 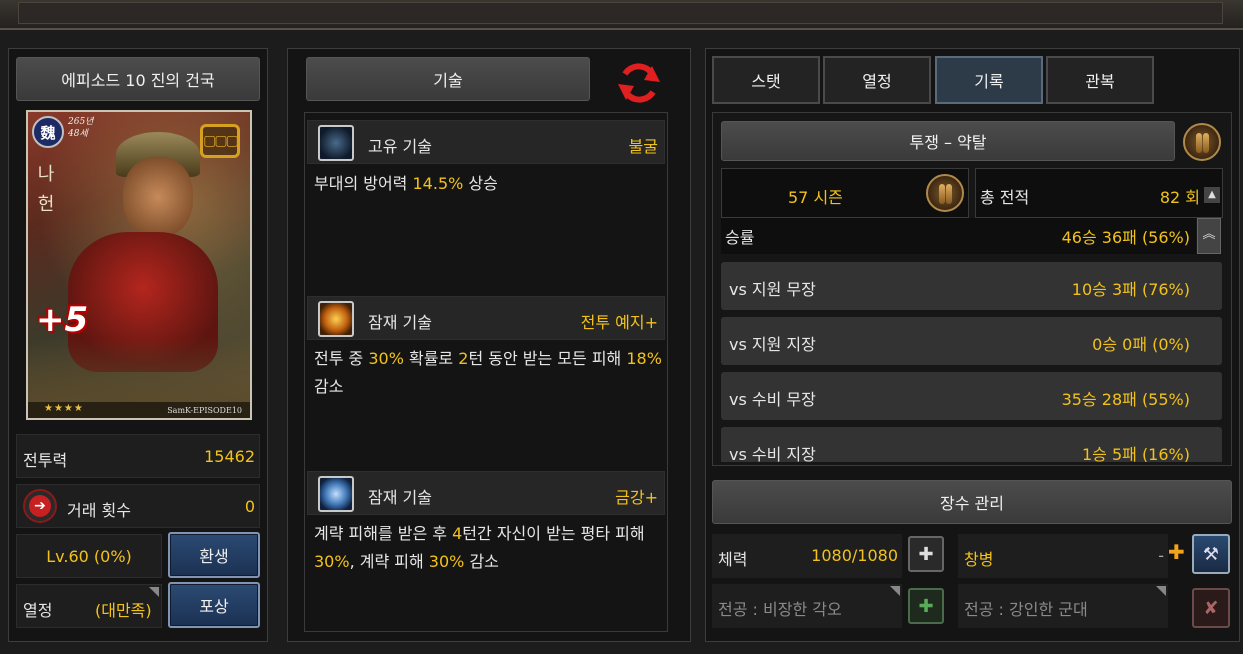 I want to click on card-years: 265년 48세, so click(x=81, y=128).